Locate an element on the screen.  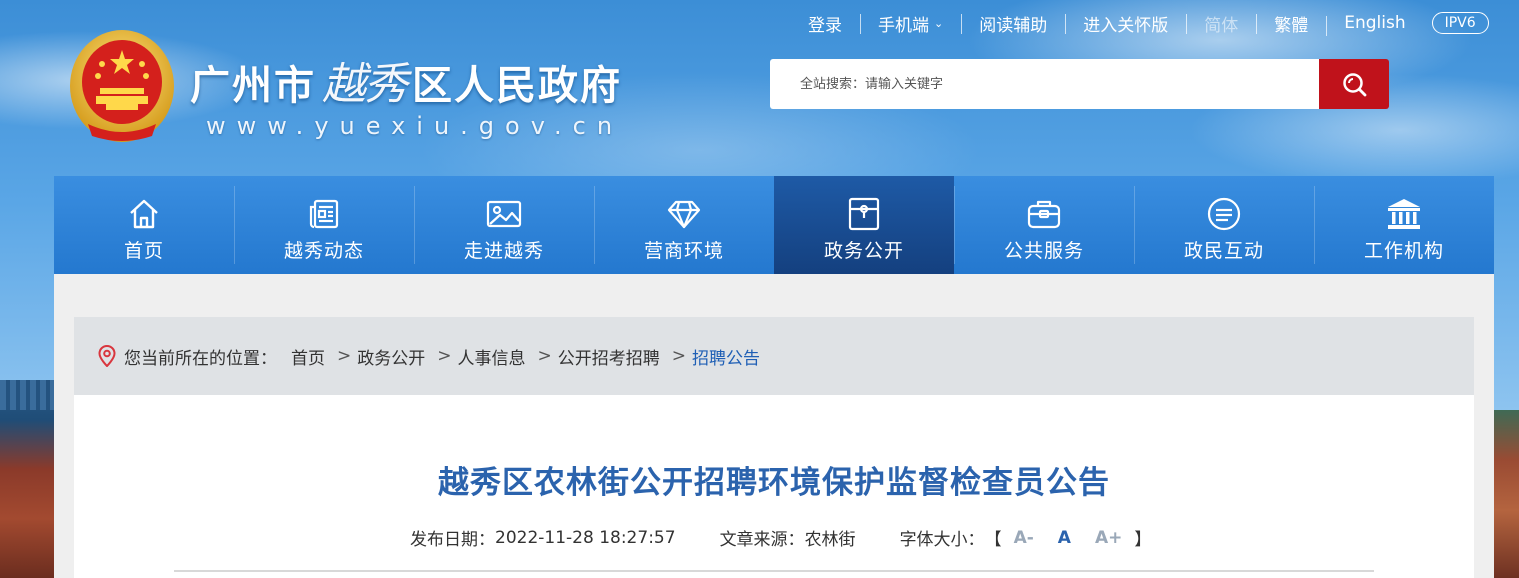
nav-label: 营商环境 is located at coordinates (683, 251).